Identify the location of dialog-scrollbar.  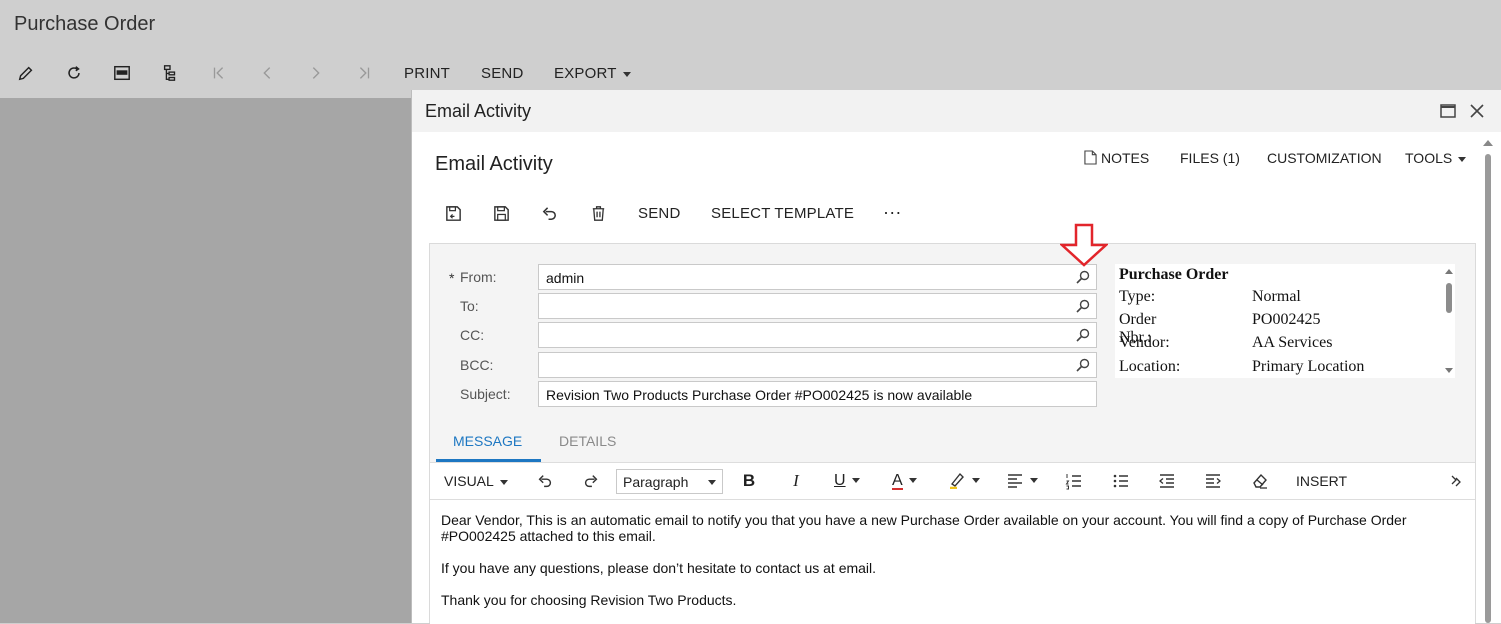
(1488, 381).